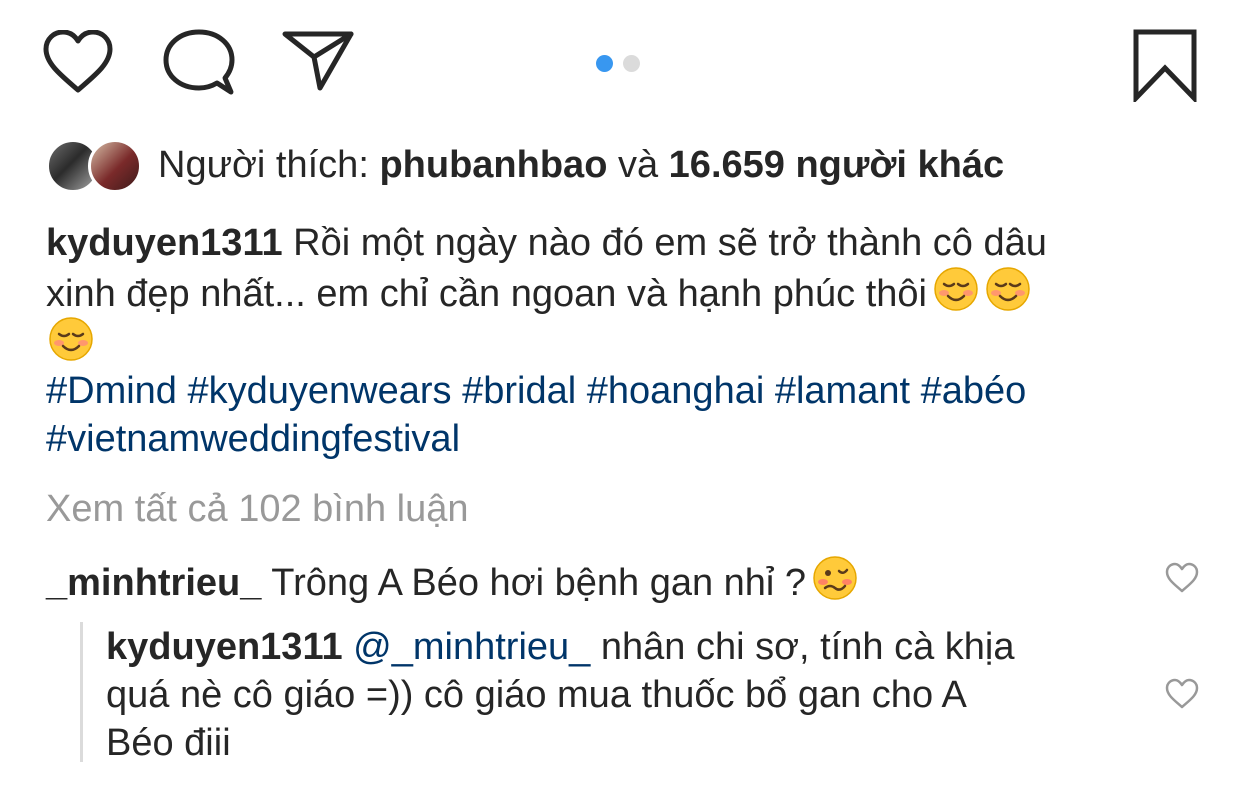 The width and height of the screenshot is (1242, 790). What do you see at coordinates (257, 509) in the screenshot?
I see `view-all-comments-link: Xem tất cả 102 bình luận` at bounding box center [257, 509].